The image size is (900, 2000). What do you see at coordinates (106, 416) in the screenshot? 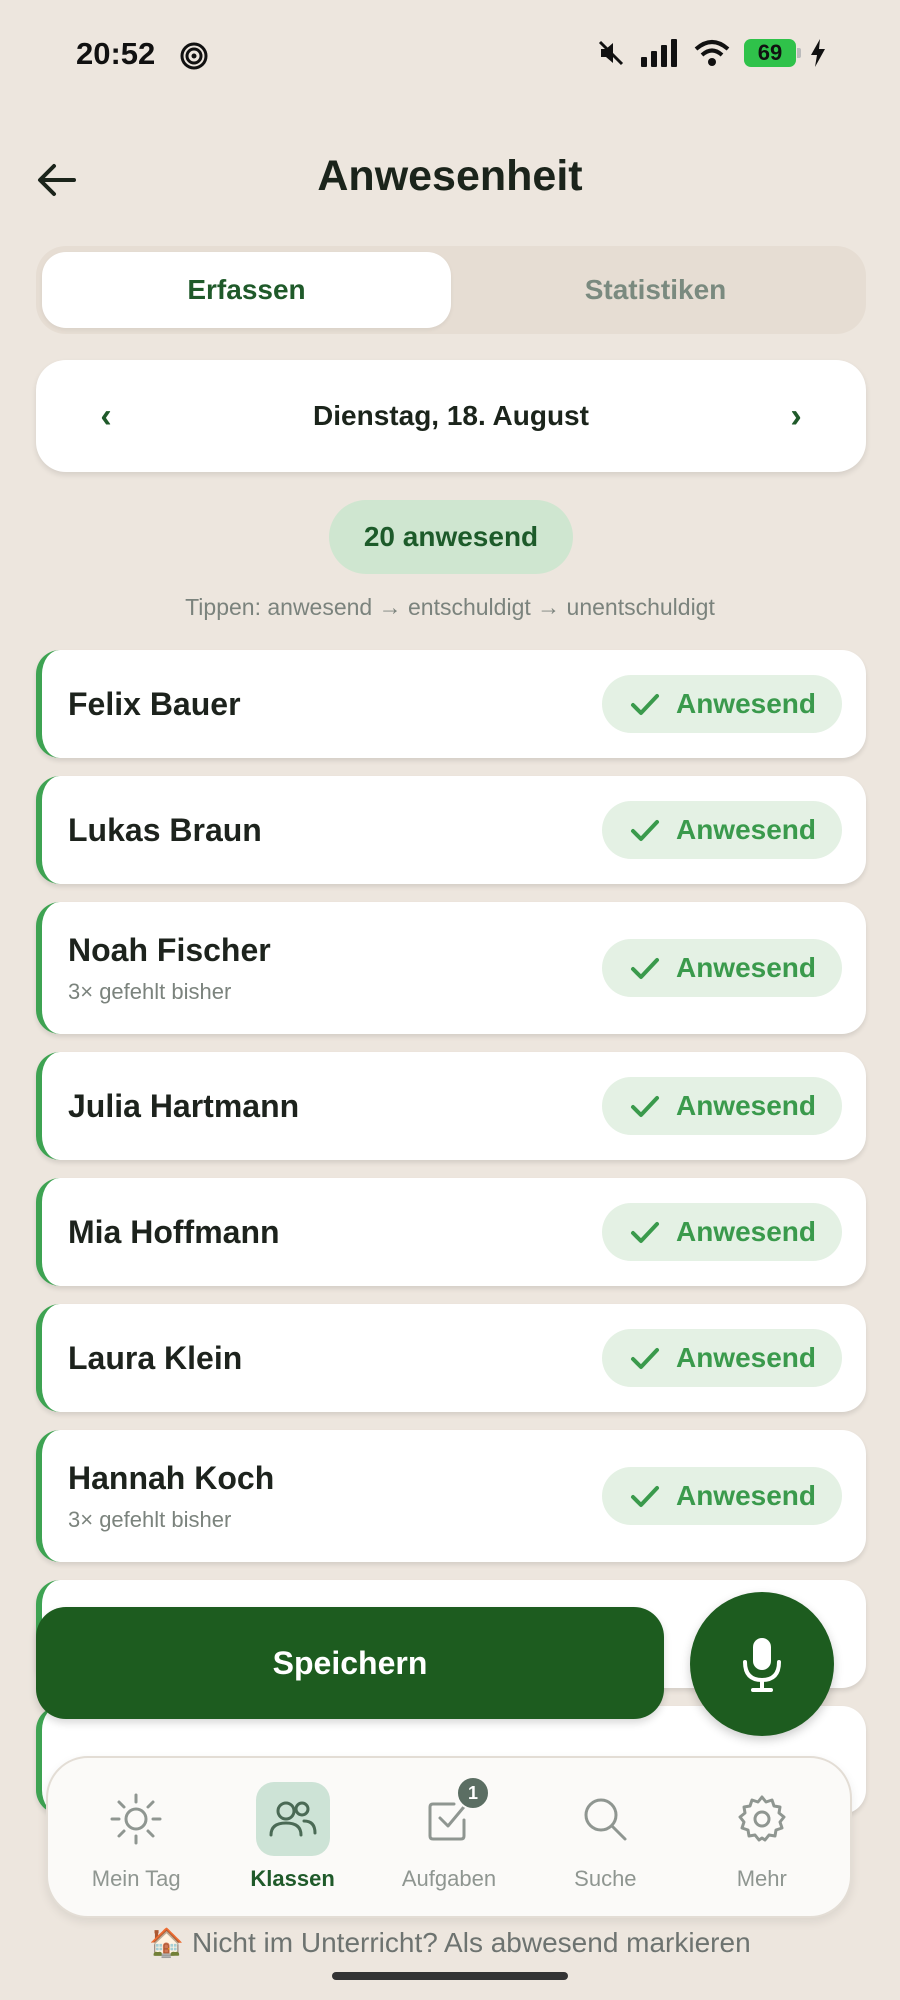
I see `prev-day-button: ‹` at bounding box center [106, 416].